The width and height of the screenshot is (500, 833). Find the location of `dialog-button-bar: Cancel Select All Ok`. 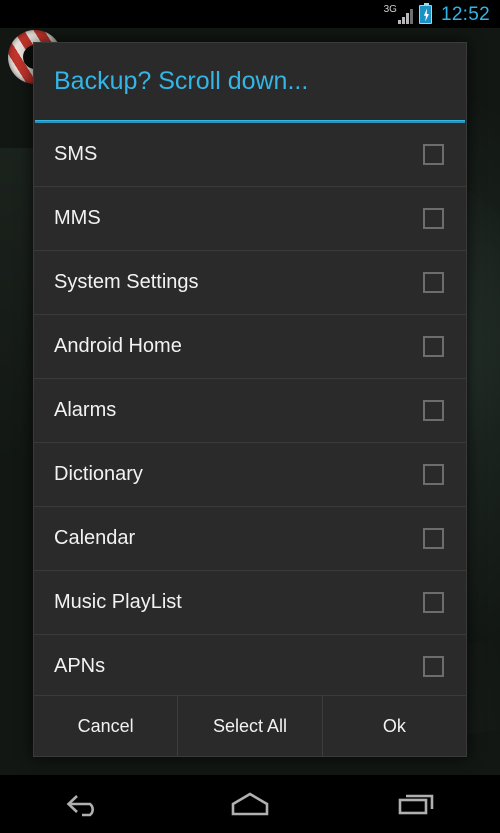

dialog-button-bar: Cancel Select All Ok is located at coordinates (250, 725).